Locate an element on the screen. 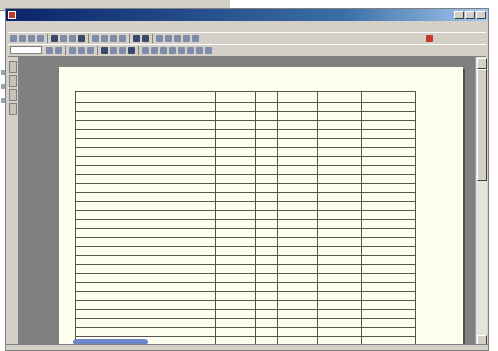 The width and height of the screenshot is (498, 351). zoom-in-icon is located at coordinates (49, 50).